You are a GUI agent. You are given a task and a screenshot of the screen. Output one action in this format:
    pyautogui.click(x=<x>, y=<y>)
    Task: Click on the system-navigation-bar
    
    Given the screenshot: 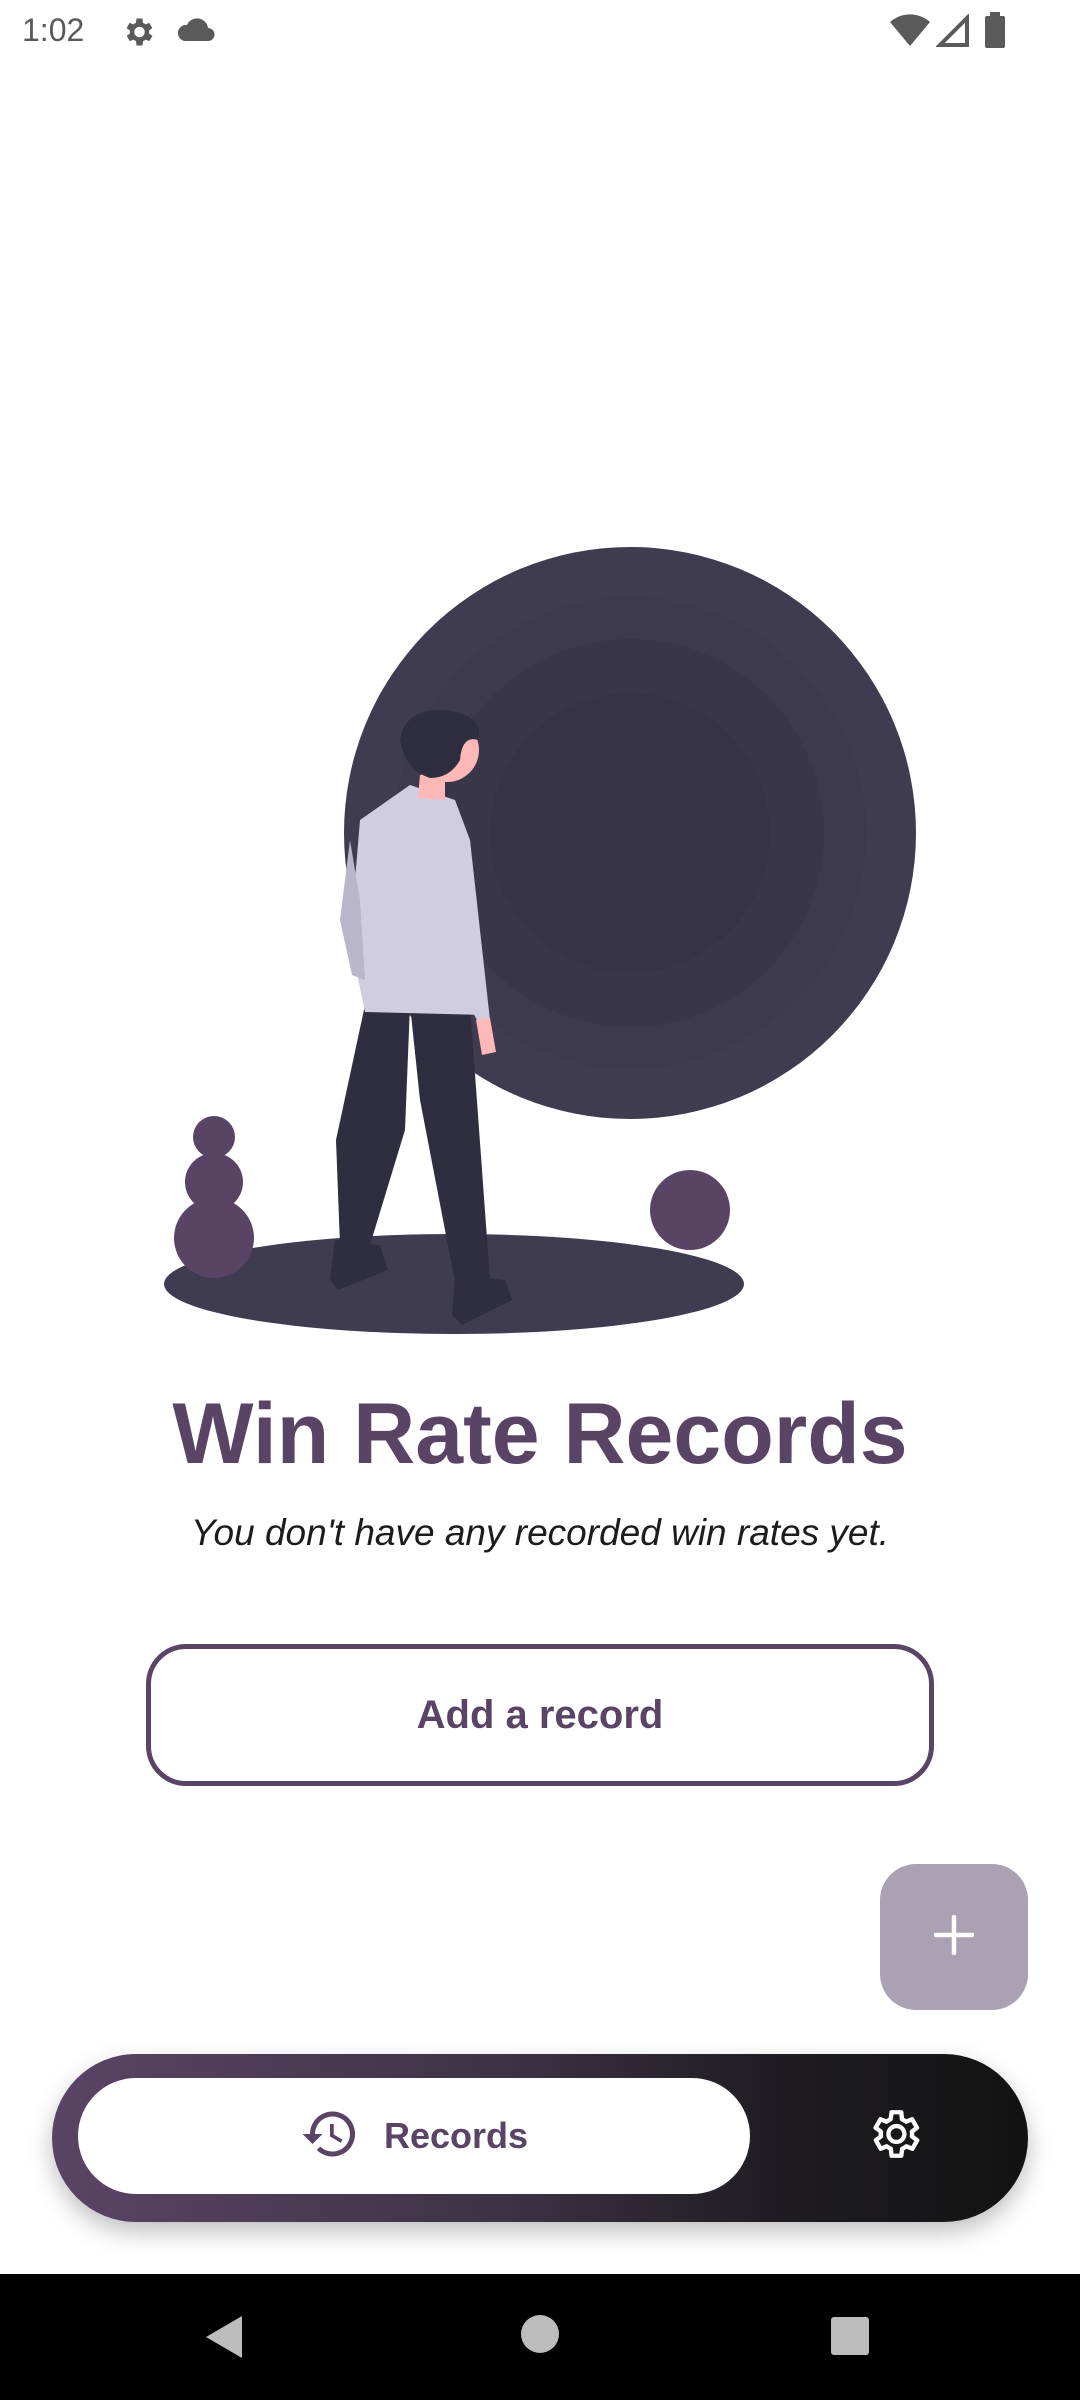 What is the action you would take?
    pyautogui.click(x=540, y=2337)
    